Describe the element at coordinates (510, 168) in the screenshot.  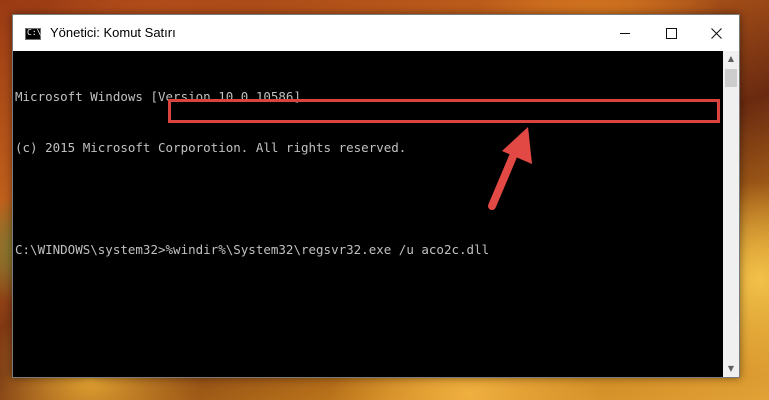
I see `pointer-arrow-icon` at that location.